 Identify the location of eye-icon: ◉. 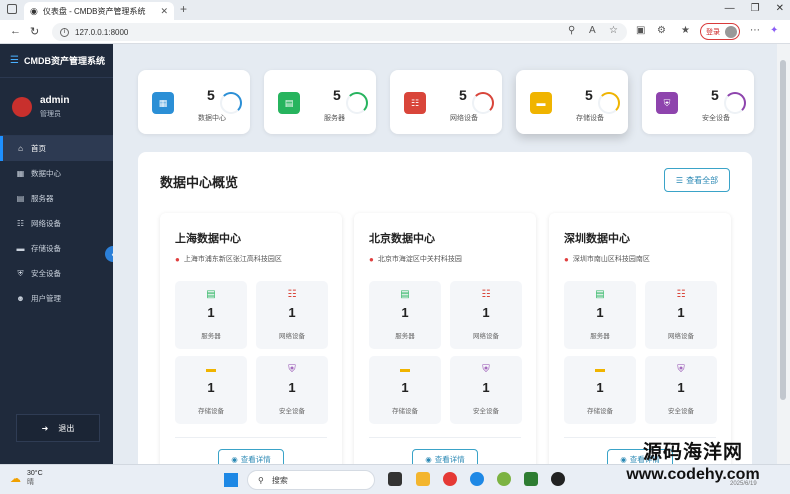
(234, 459).